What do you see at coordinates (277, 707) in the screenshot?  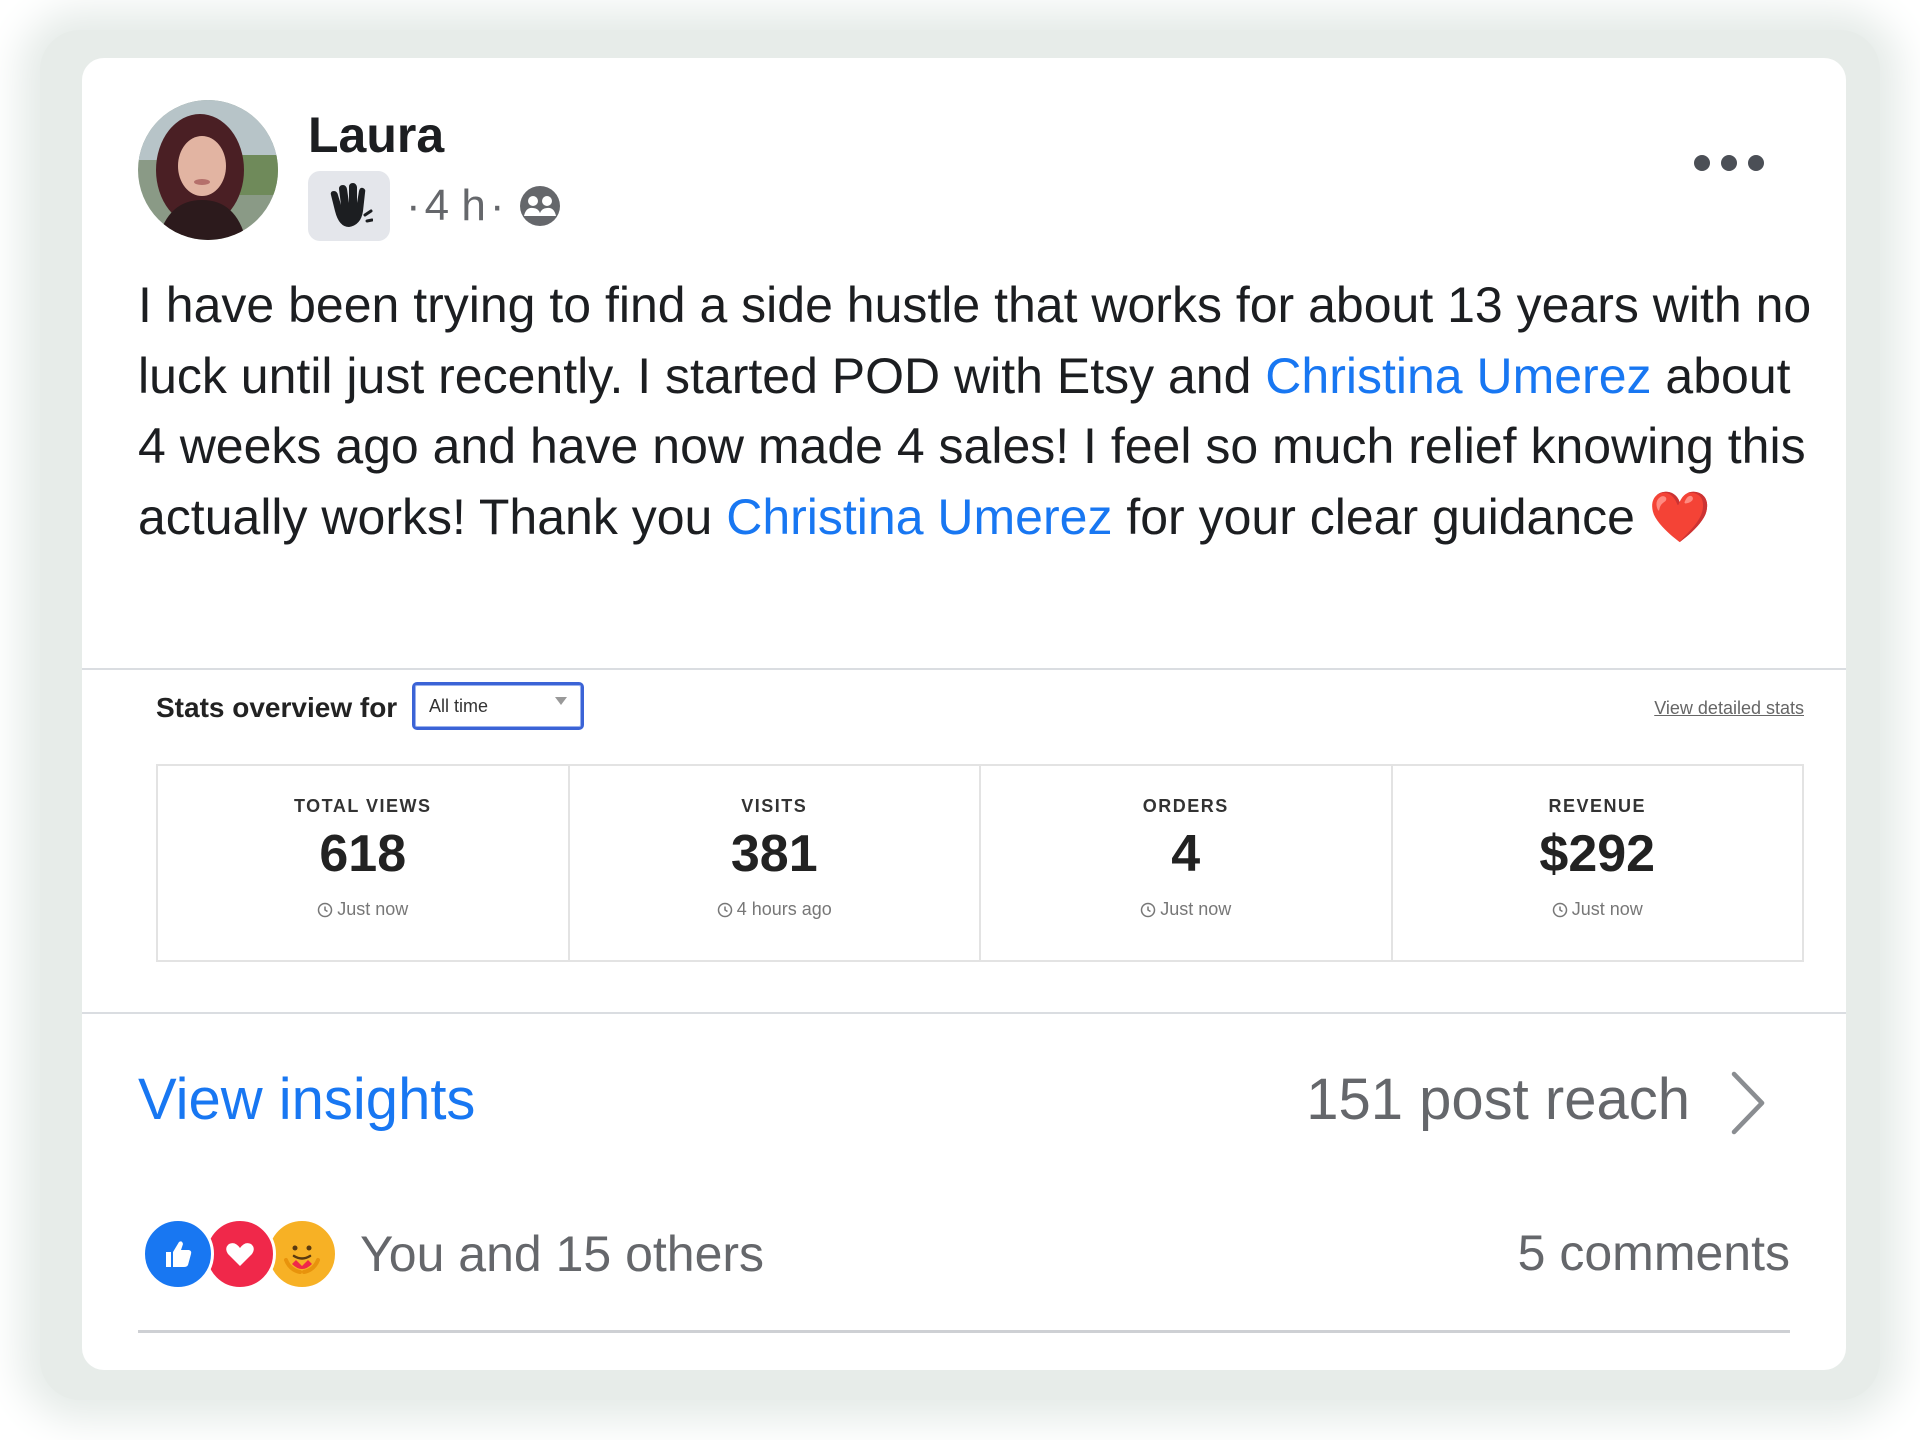 I see `stats-overview-label: Stats overview for` at bounding box center [277, 707].